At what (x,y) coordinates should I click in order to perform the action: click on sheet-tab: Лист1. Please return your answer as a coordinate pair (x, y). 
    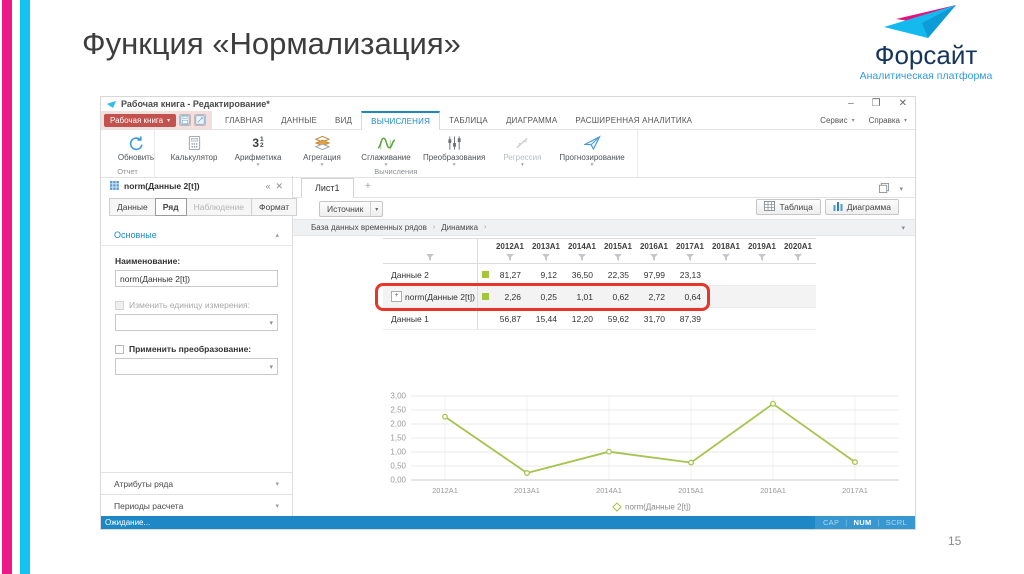
    Looking at the image, I should click on (327, 188).